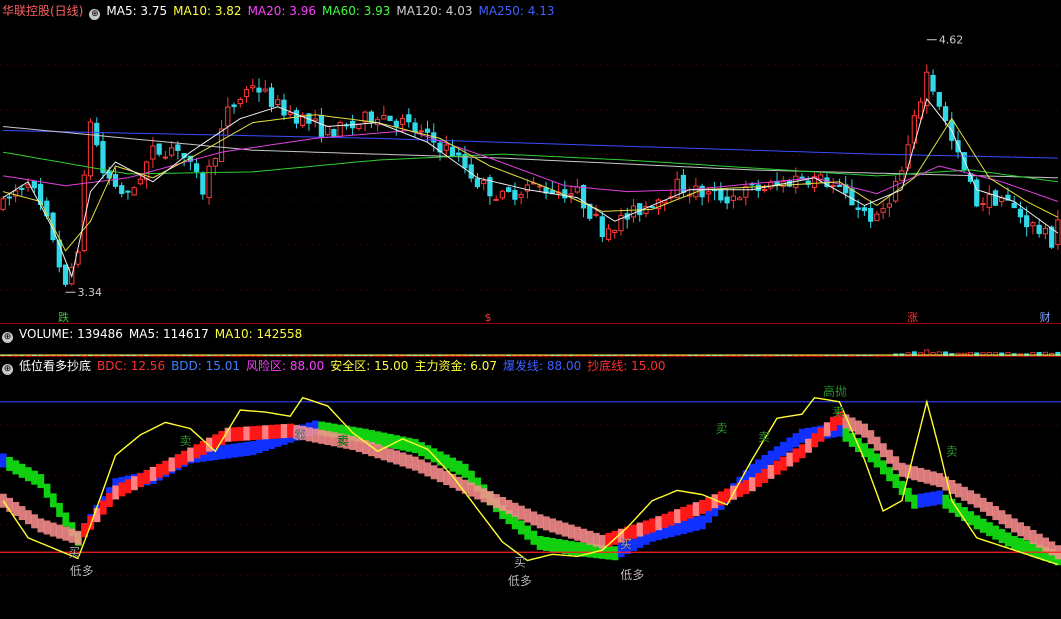 The image size is (1061, 619). Describe the element at coordinates (7, 337) in the screenshot. I see `volume-toggle-icon: ⊕` at that location.